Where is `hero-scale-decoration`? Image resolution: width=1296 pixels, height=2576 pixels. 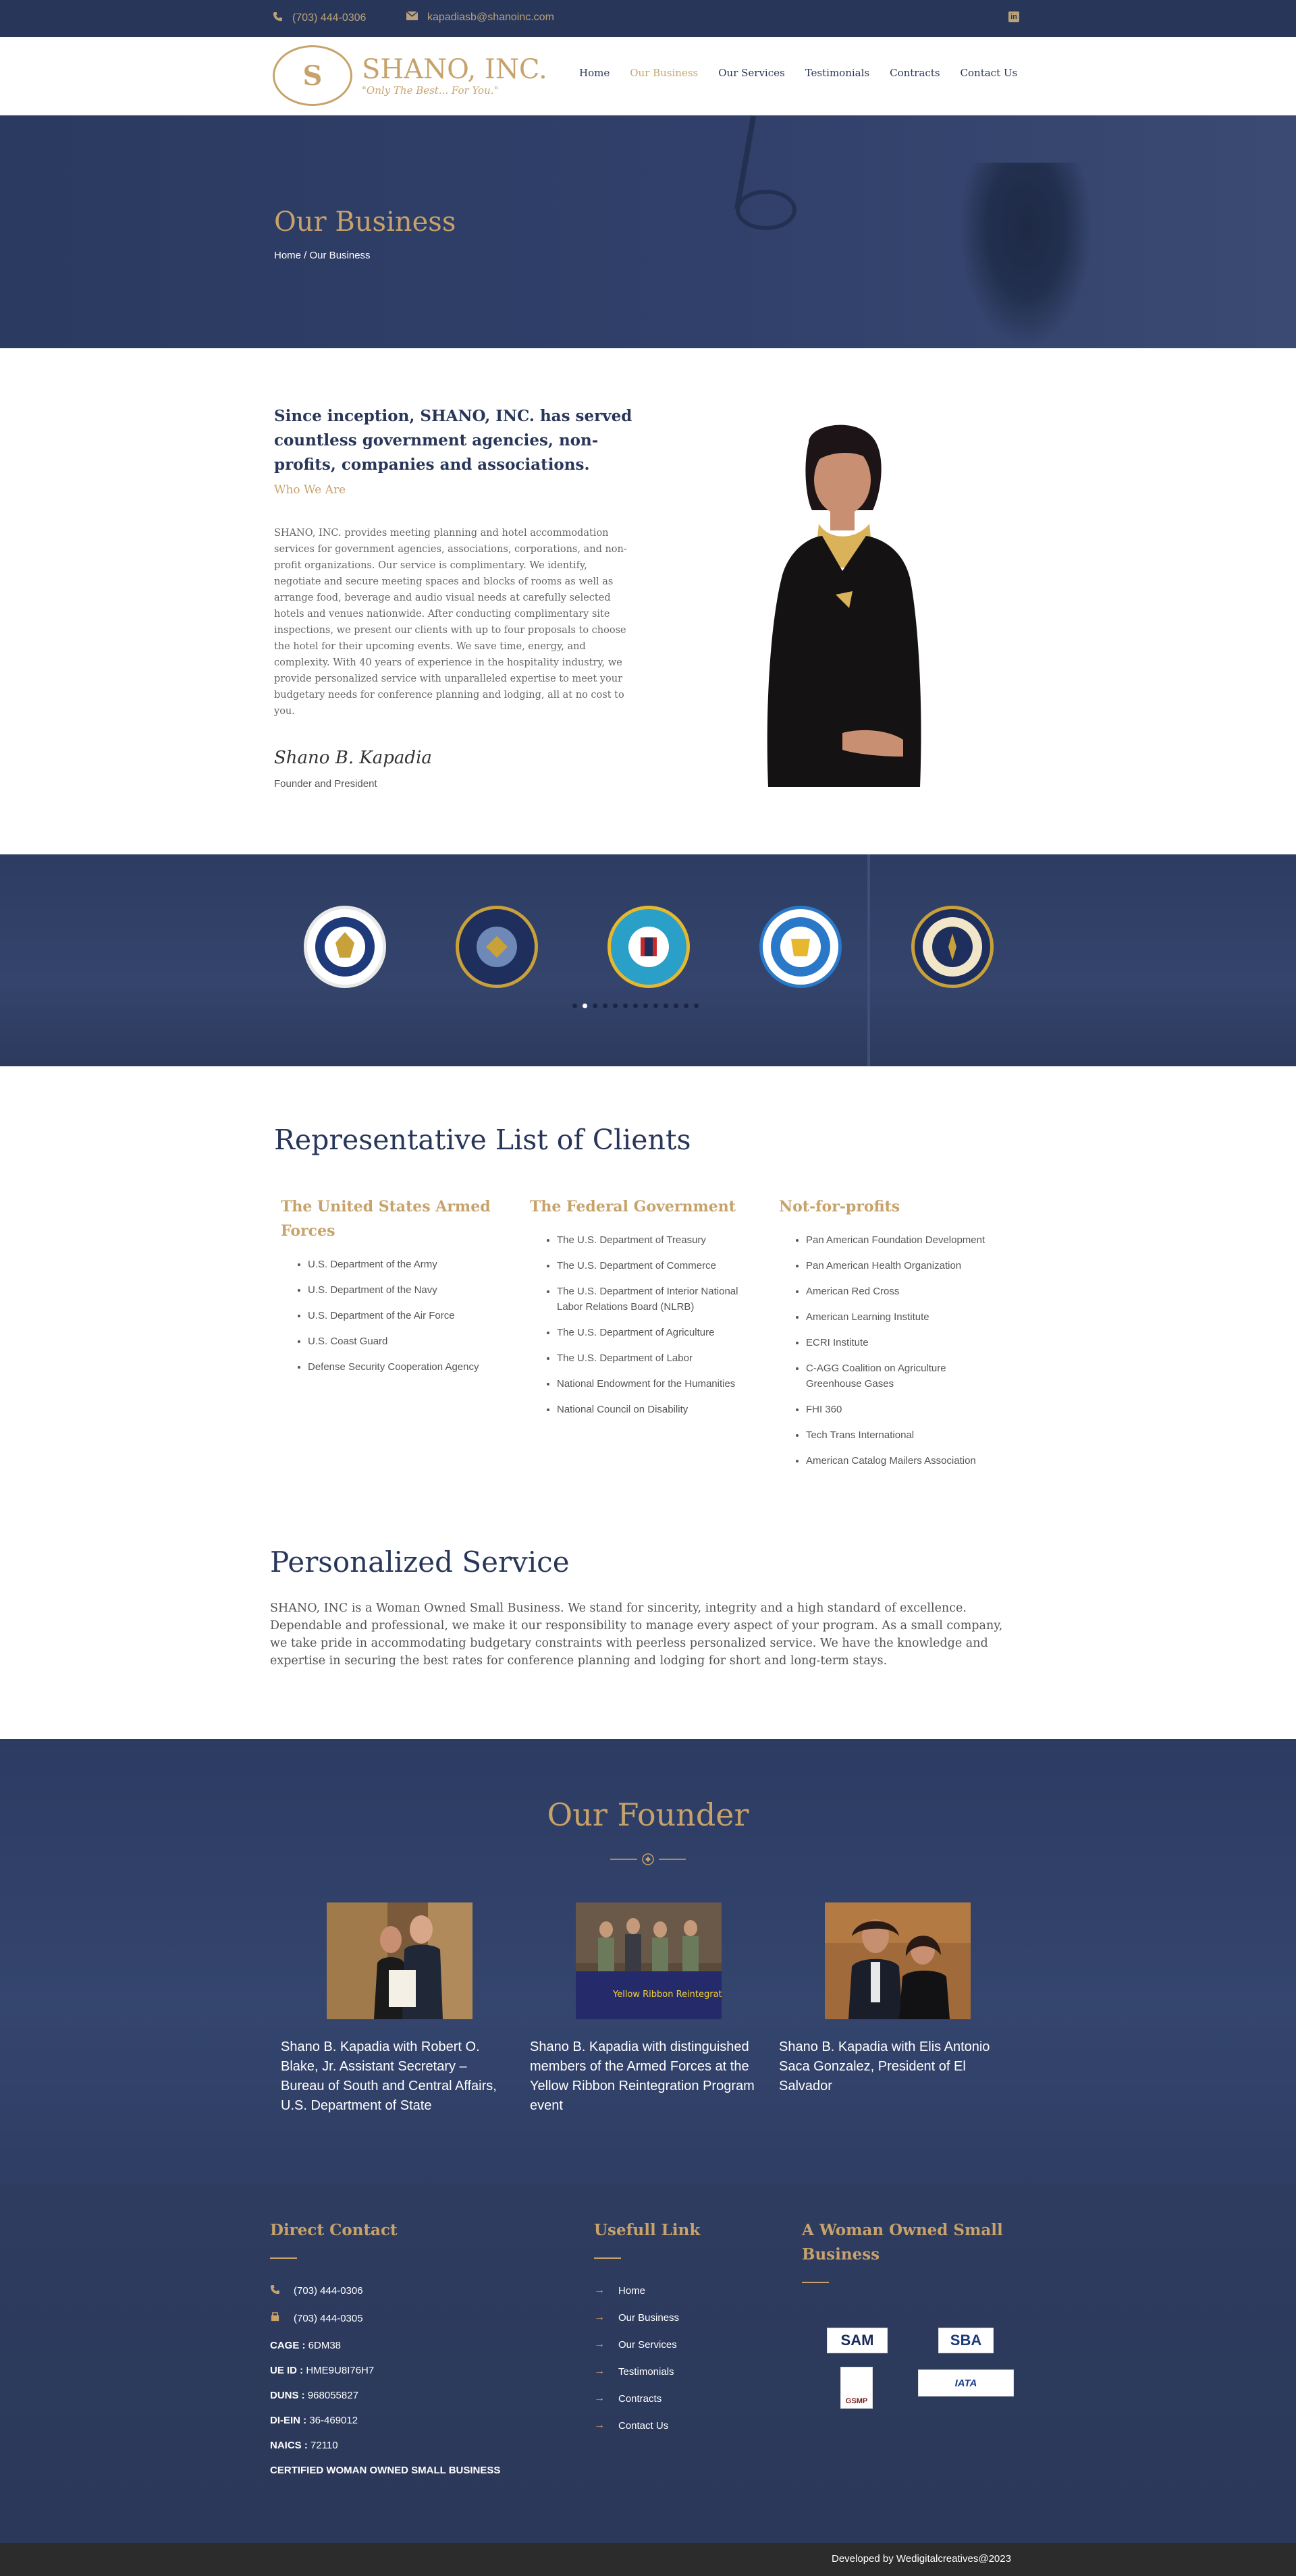
hero-scale-decoration is located at coordinates (766, 210).